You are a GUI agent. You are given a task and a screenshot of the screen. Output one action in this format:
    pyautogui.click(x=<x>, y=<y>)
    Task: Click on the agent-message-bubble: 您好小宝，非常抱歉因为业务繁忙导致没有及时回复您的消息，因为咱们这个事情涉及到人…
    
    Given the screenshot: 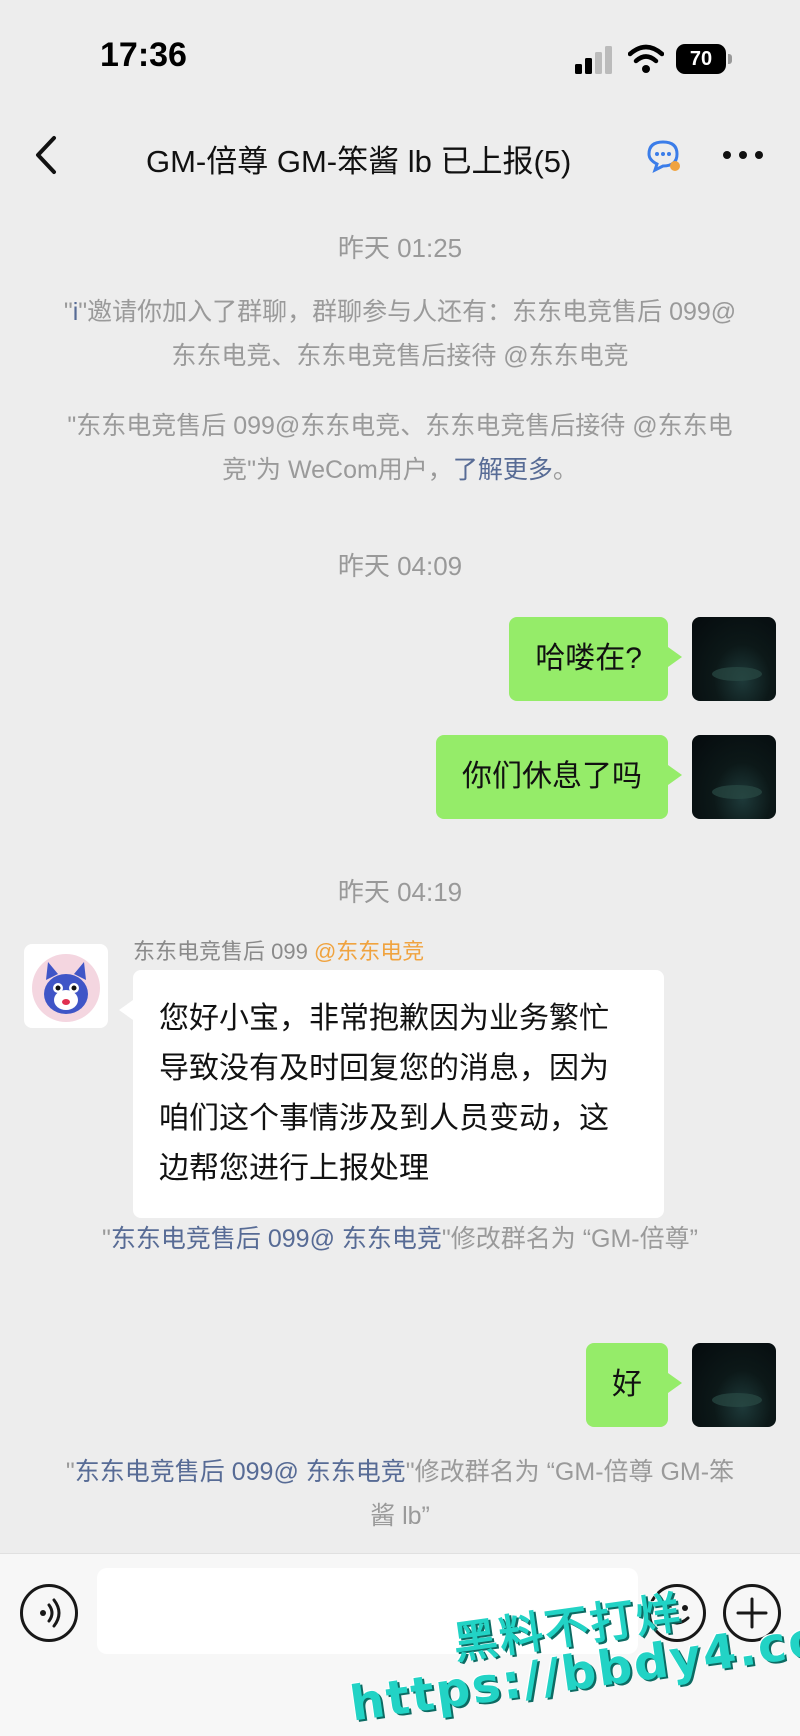 What is the action you would take?
    pyautogui.click(x=391, y=1094)
    